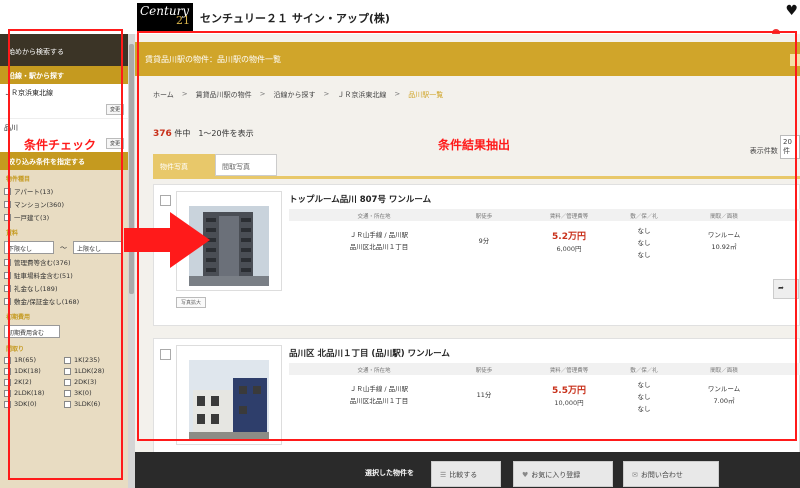 Image resolution: width=800 pixels, height=488 pixels. I want to click on selected-actions-bar: 選択した物件を ☰ 比較する ♥ お気に入り登録 ✉ お問い合わせ, so click(467, 470).